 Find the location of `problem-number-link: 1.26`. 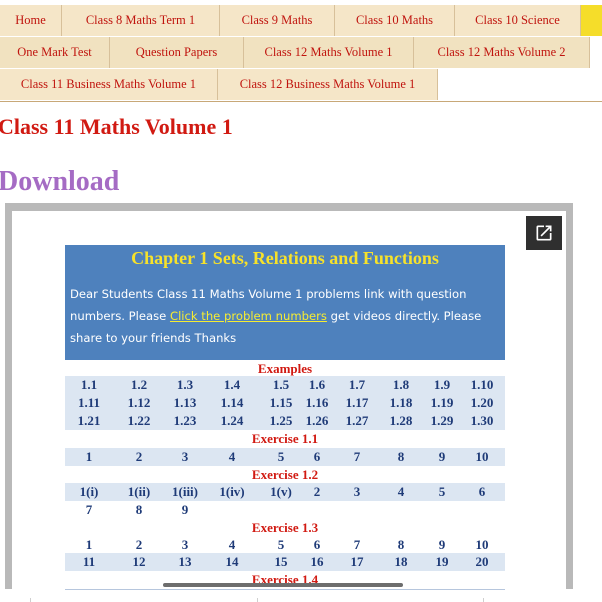

problem-number-link: 1.26 is located at coordinates (317, 421).